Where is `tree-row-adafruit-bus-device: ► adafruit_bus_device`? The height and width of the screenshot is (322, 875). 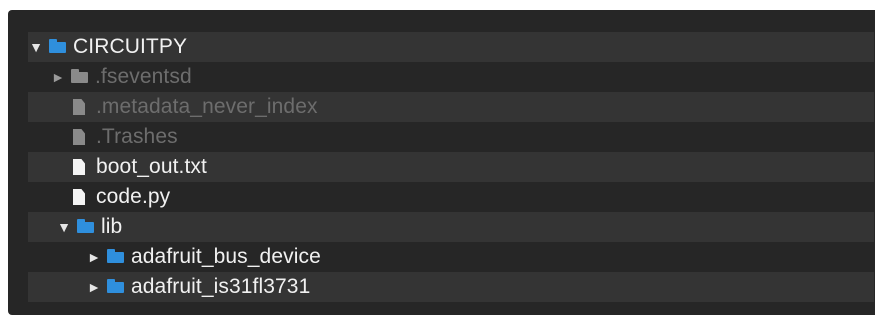
tree-row-adafruit-bus-device: ► adafruit_bus_device is located at coordinates (451, 257).